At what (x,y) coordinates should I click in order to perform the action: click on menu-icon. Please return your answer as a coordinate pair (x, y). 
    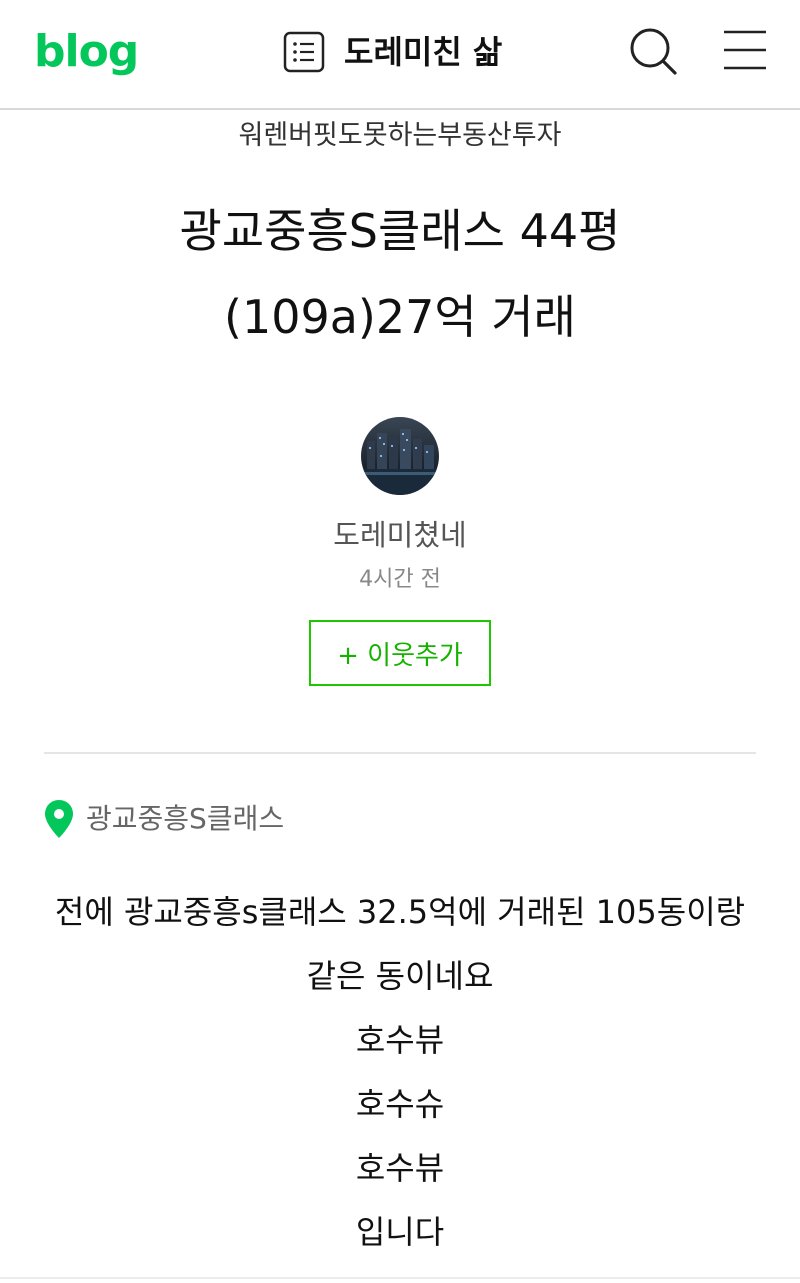
    Looking at the image, I should click on (745, 50).